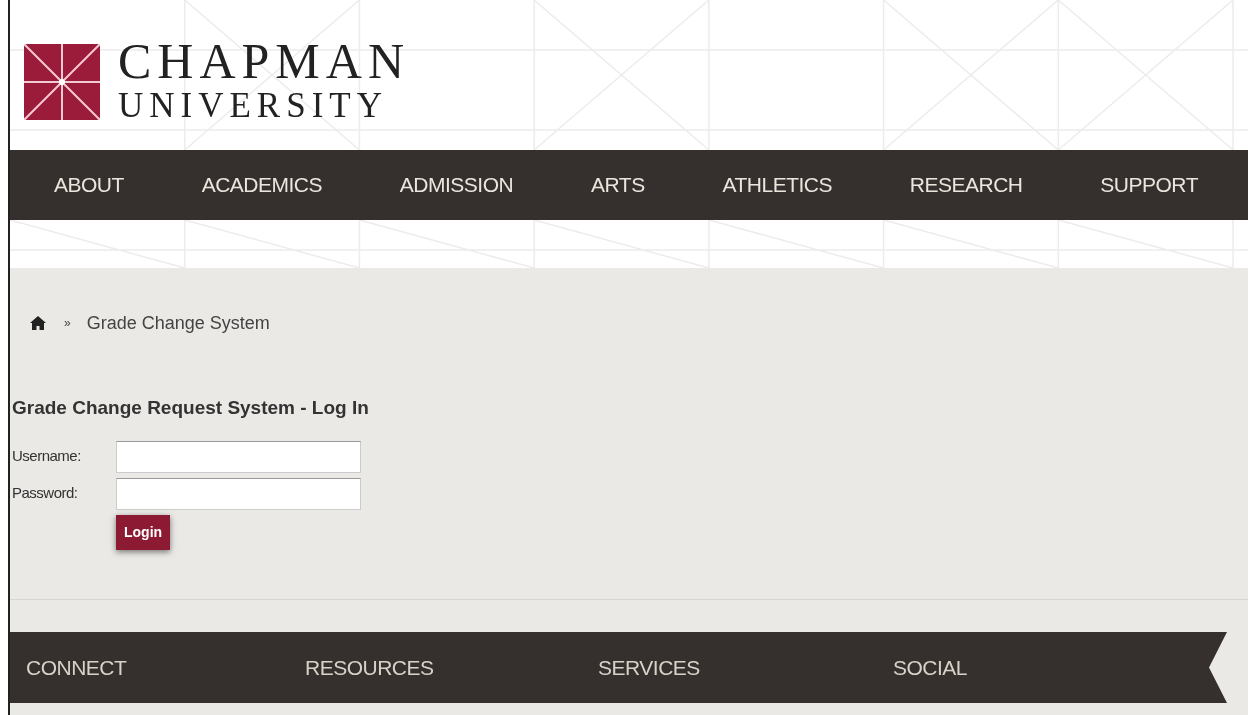 The width and height of the screenshot is (1248, 715). Describe the element at coordinates (456, 185) in the screenshot. I see `nav-link: ADMISSION` at that location.